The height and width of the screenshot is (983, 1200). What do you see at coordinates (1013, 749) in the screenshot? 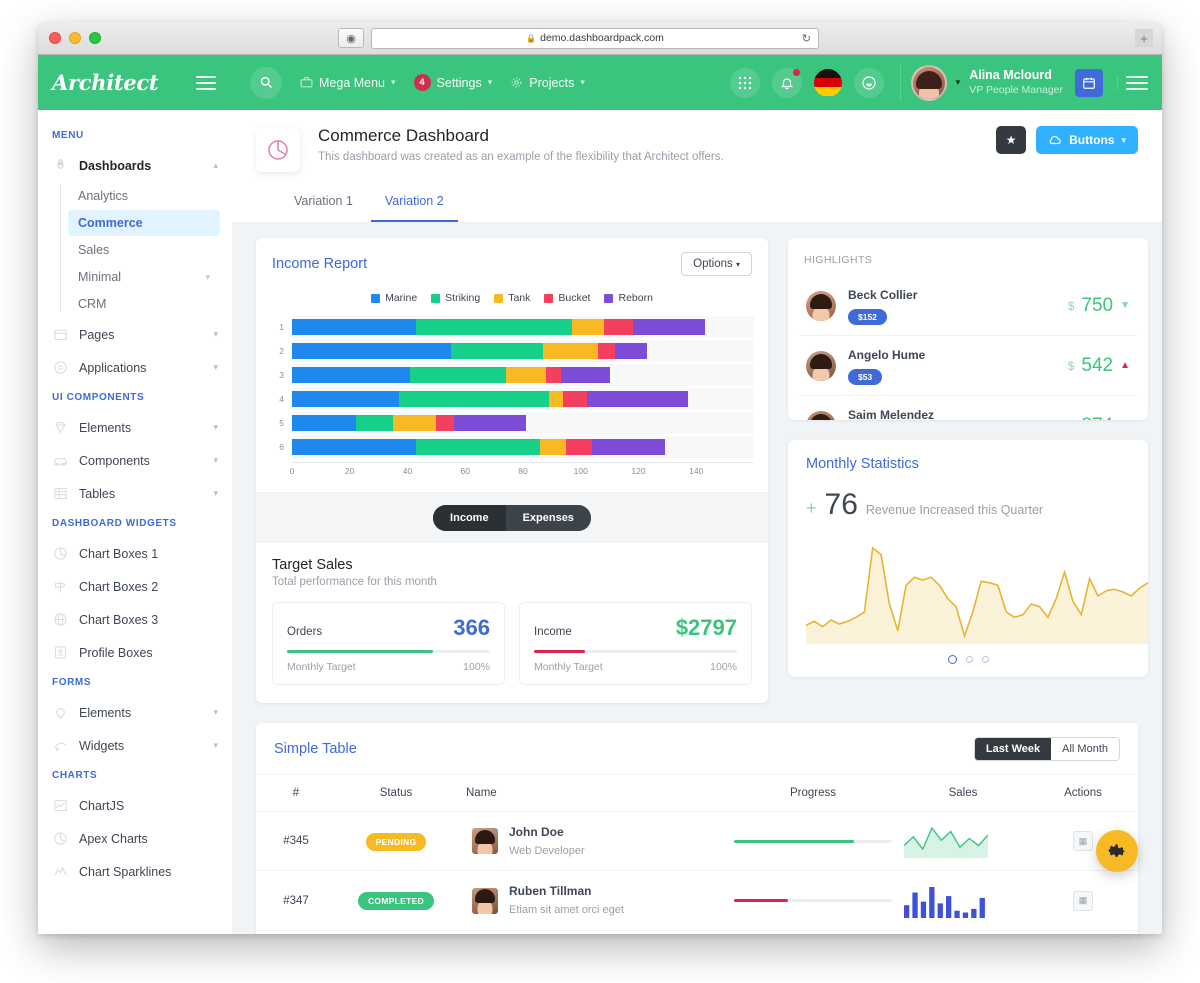
I see `range-last-week: Last Week` at bounding box center [1013, 749].